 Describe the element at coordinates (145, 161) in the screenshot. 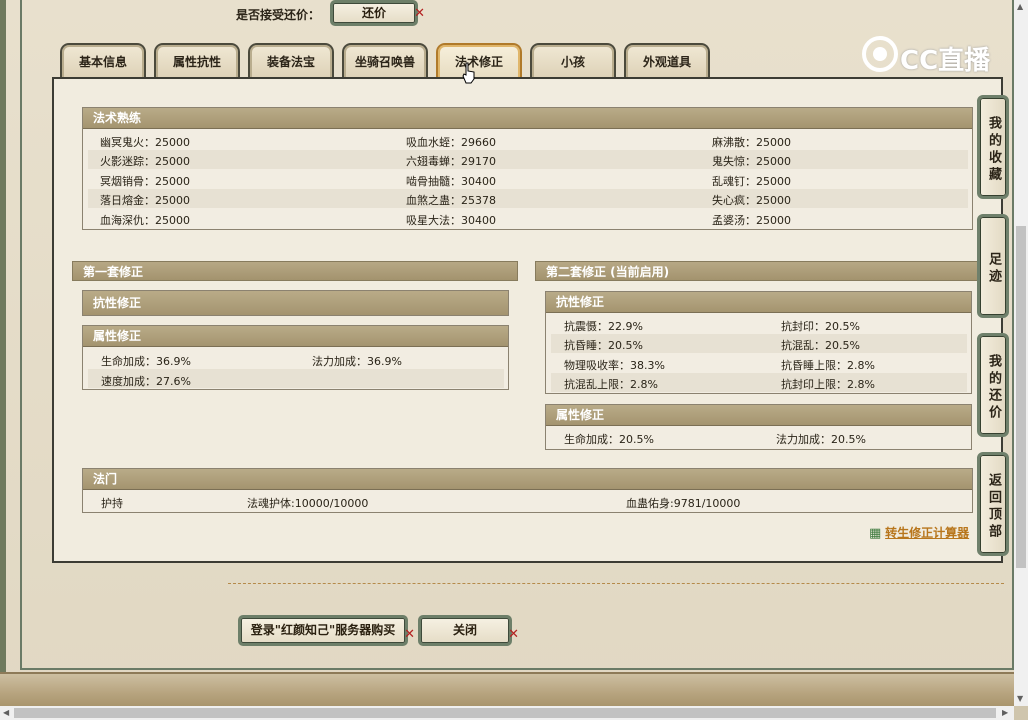

I see `spell-mastery-cell: 火影迷踪：25000` at that location.